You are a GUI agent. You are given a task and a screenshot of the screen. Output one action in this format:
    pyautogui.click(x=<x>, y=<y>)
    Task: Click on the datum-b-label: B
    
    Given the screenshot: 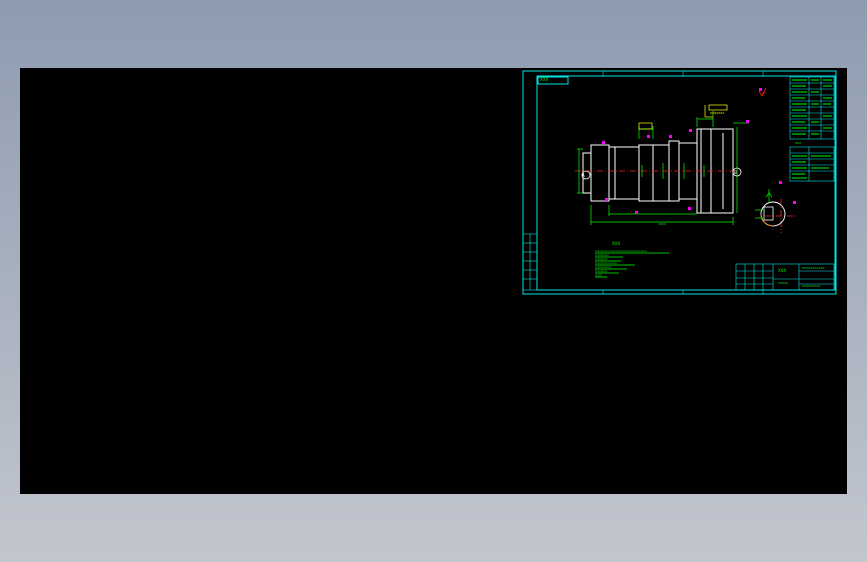 What is the action you would take?
    pyautogui.click(x=735, y=172)
    